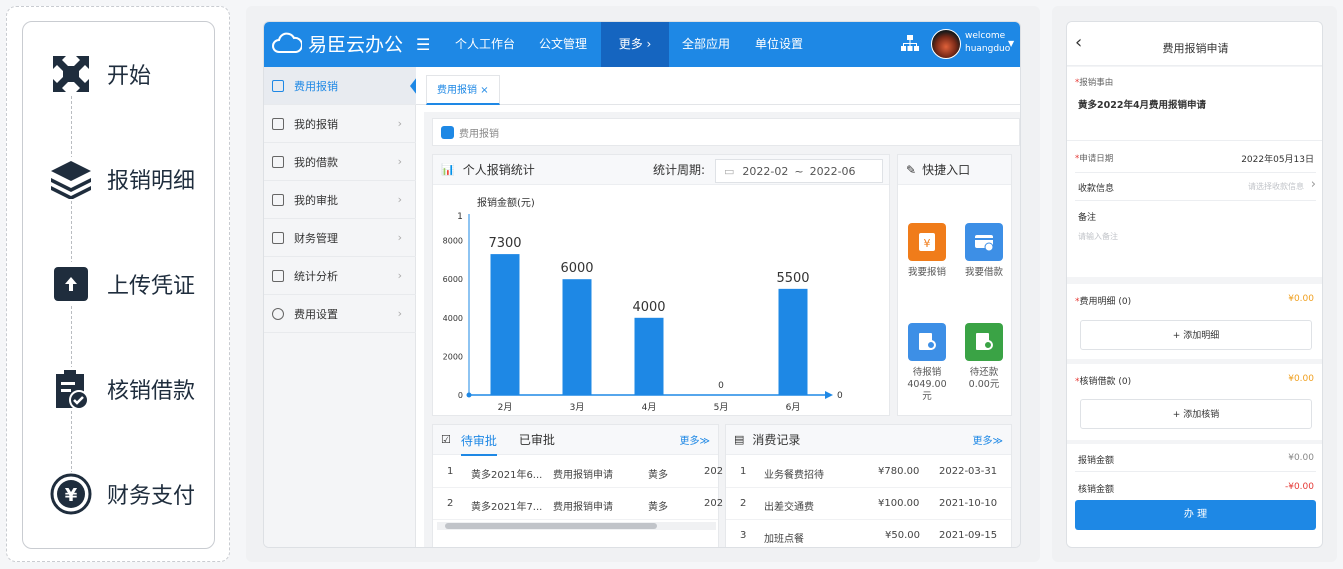  I want to click on note-input: 请输入备注, so click(1098, 236).